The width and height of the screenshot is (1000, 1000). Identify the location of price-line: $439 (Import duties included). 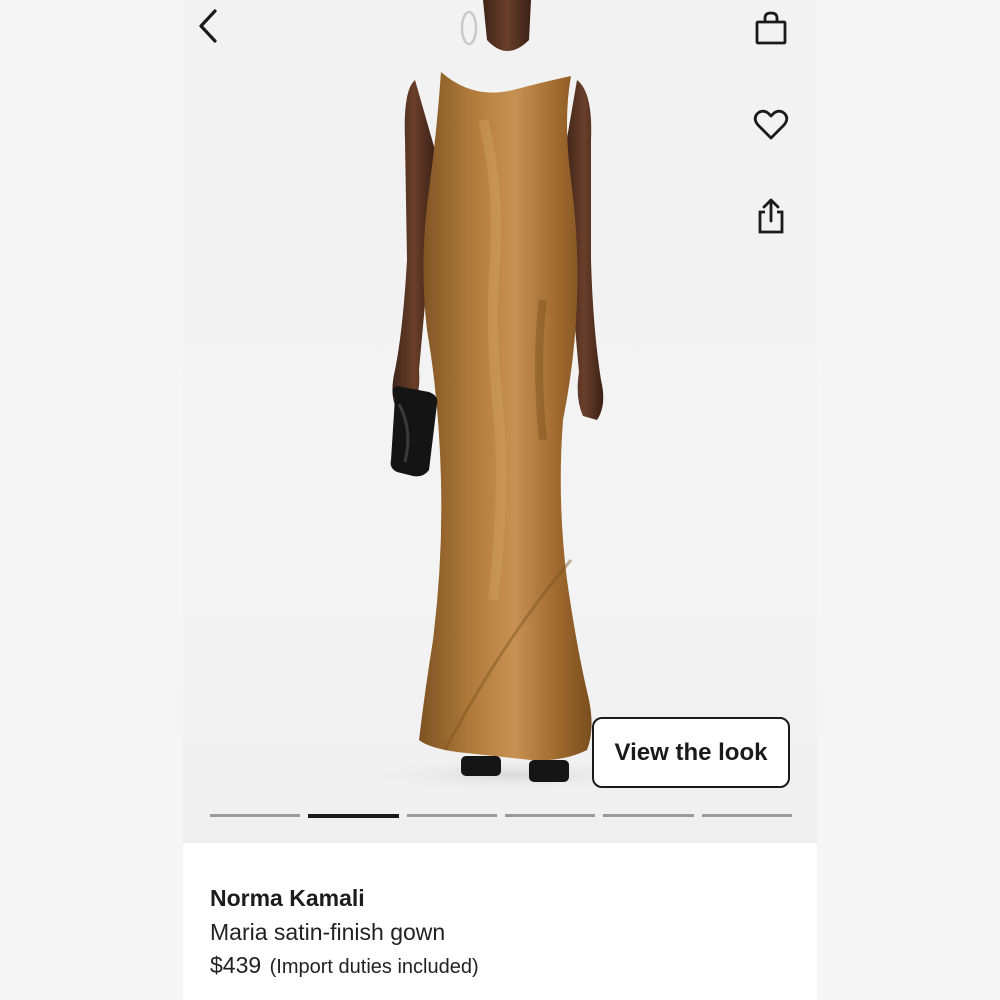
(344, 965).